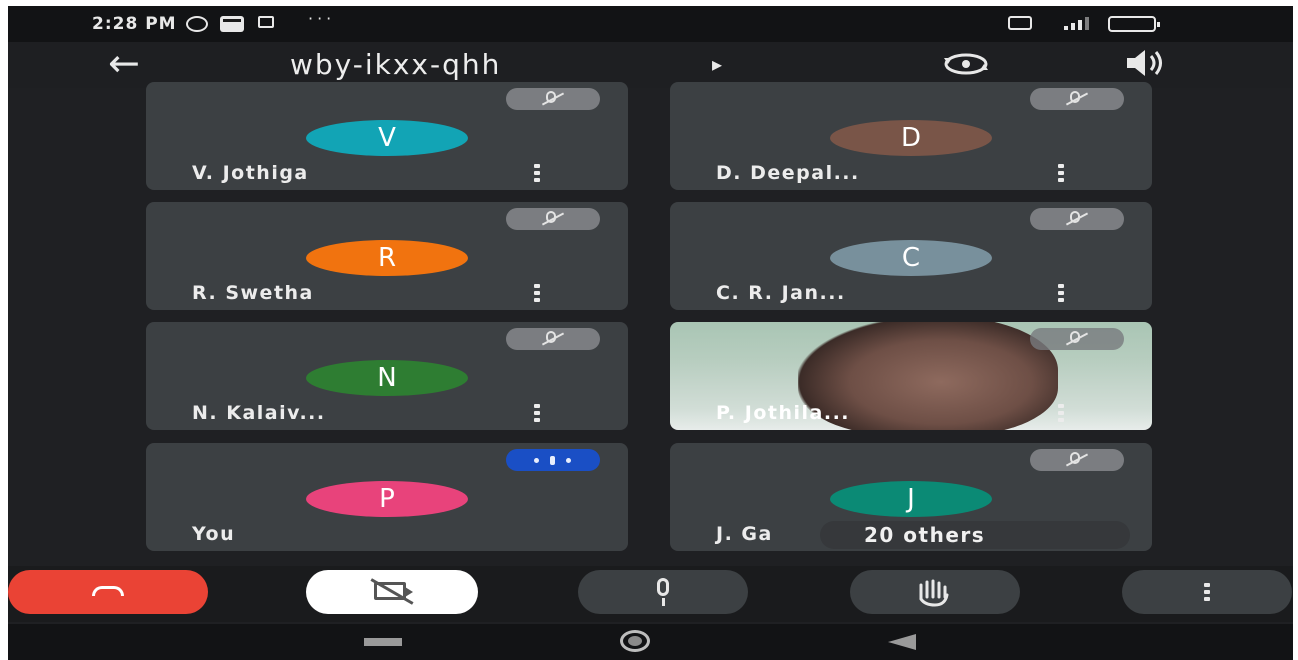  I want to click on participant-name: You, so click(214, 534).